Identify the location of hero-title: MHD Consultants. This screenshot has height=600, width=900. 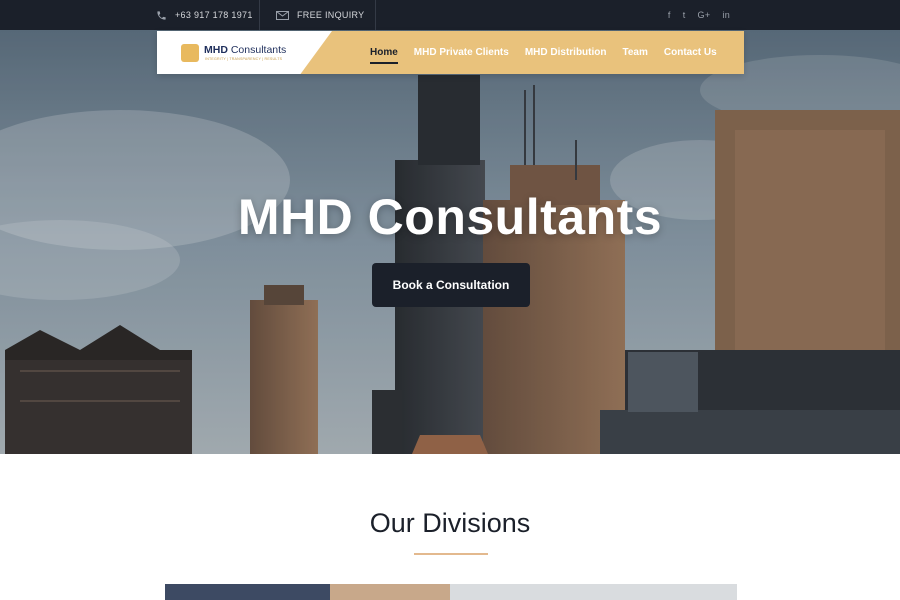
(450, 217).